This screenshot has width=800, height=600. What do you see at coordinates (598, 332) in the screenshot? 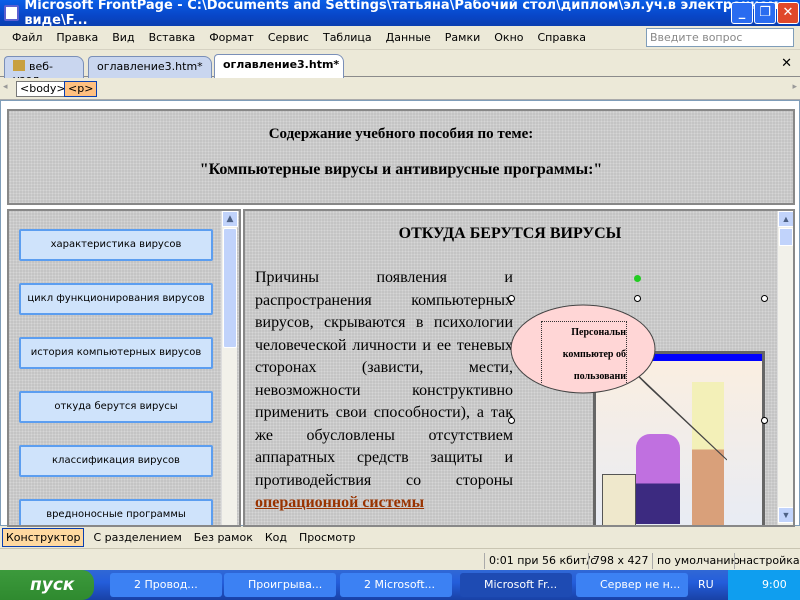
I see `callout-line: Персональн` at bounding box center [598, 332].